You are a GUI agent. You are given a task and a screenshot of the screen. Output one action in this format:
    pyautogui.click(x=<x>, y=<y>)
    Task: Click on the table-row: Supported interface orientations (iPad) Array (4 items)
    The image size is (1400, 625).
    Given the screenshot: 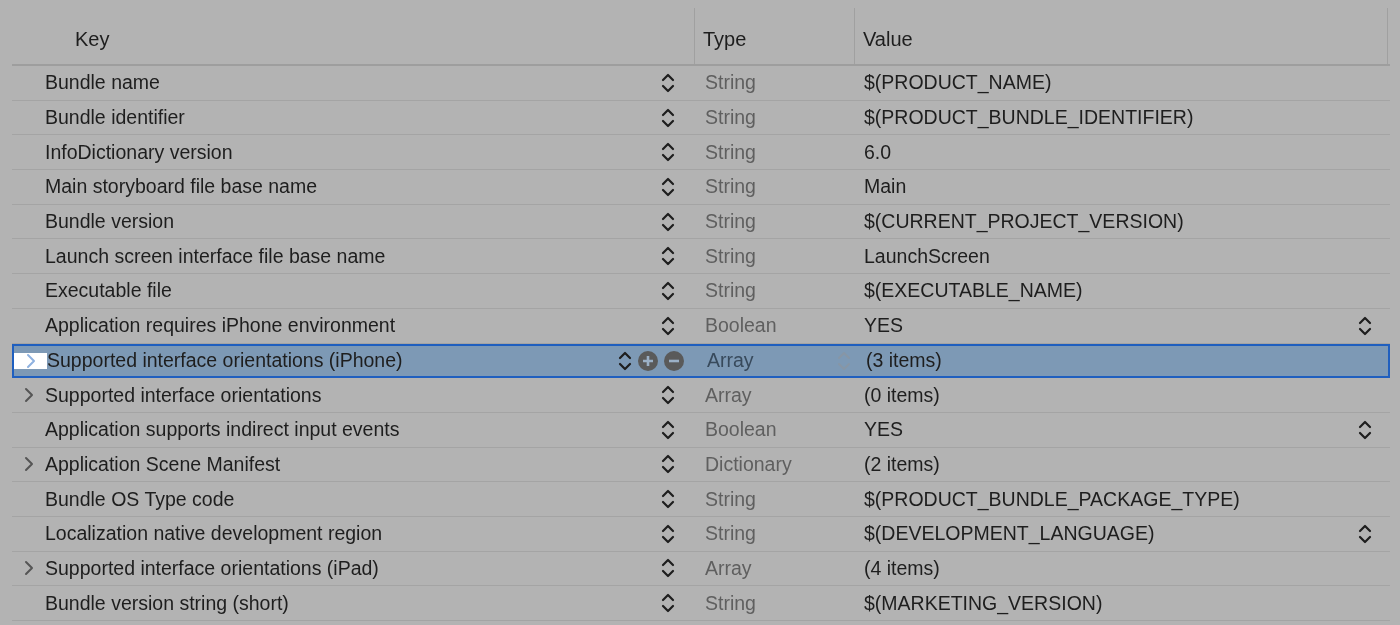 What is the action you would take?
    pyautogui.click(x=701, y=569)
    